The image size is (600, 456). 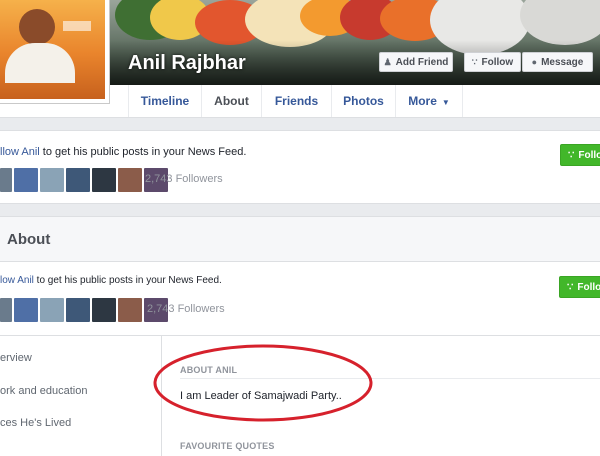 I want to click on tab-about: About, so click(x=231, y=101).